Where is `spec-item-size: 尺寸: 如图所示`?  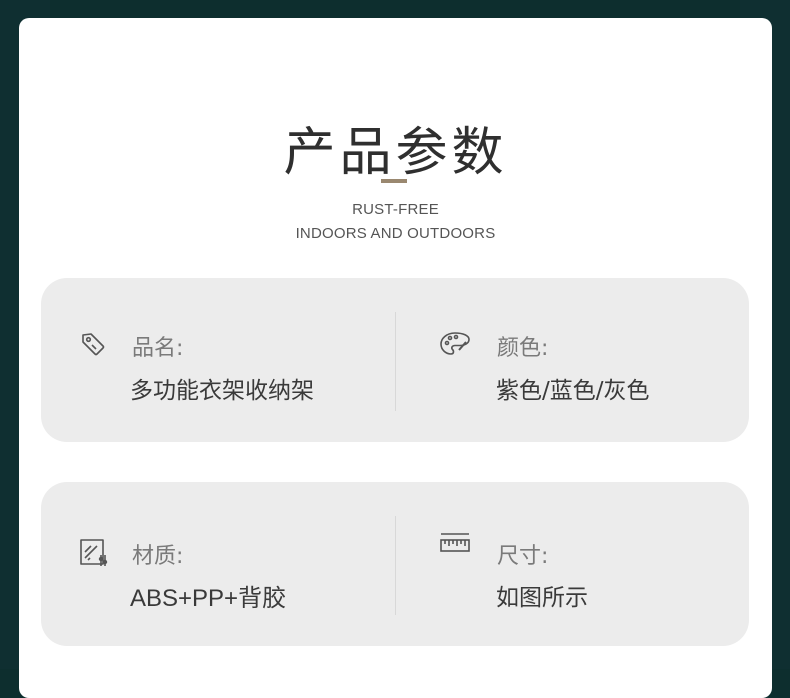 spec-item-size: 尺寸: 如图所示 is located at coordinates (572, 564).